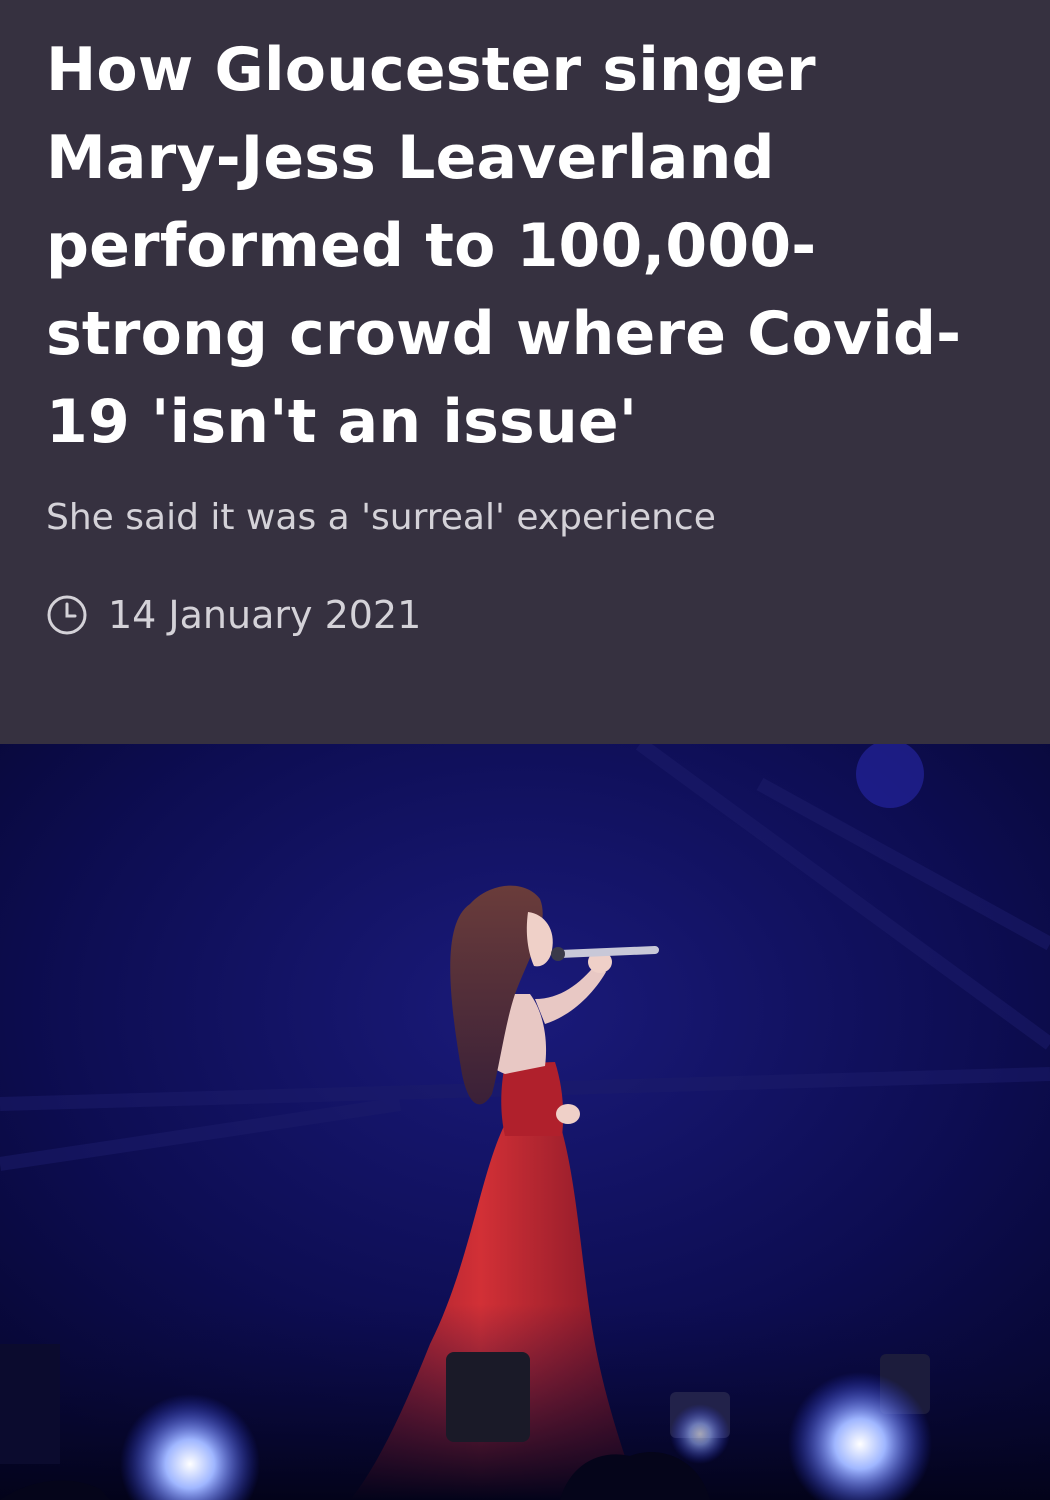 The width and height of the screenshot is (1050, 1500). Describe the element at coordinates (381, 517) in the screenshot. I see `article-standfirst: She said it was a 'surreal' experience` at that location.